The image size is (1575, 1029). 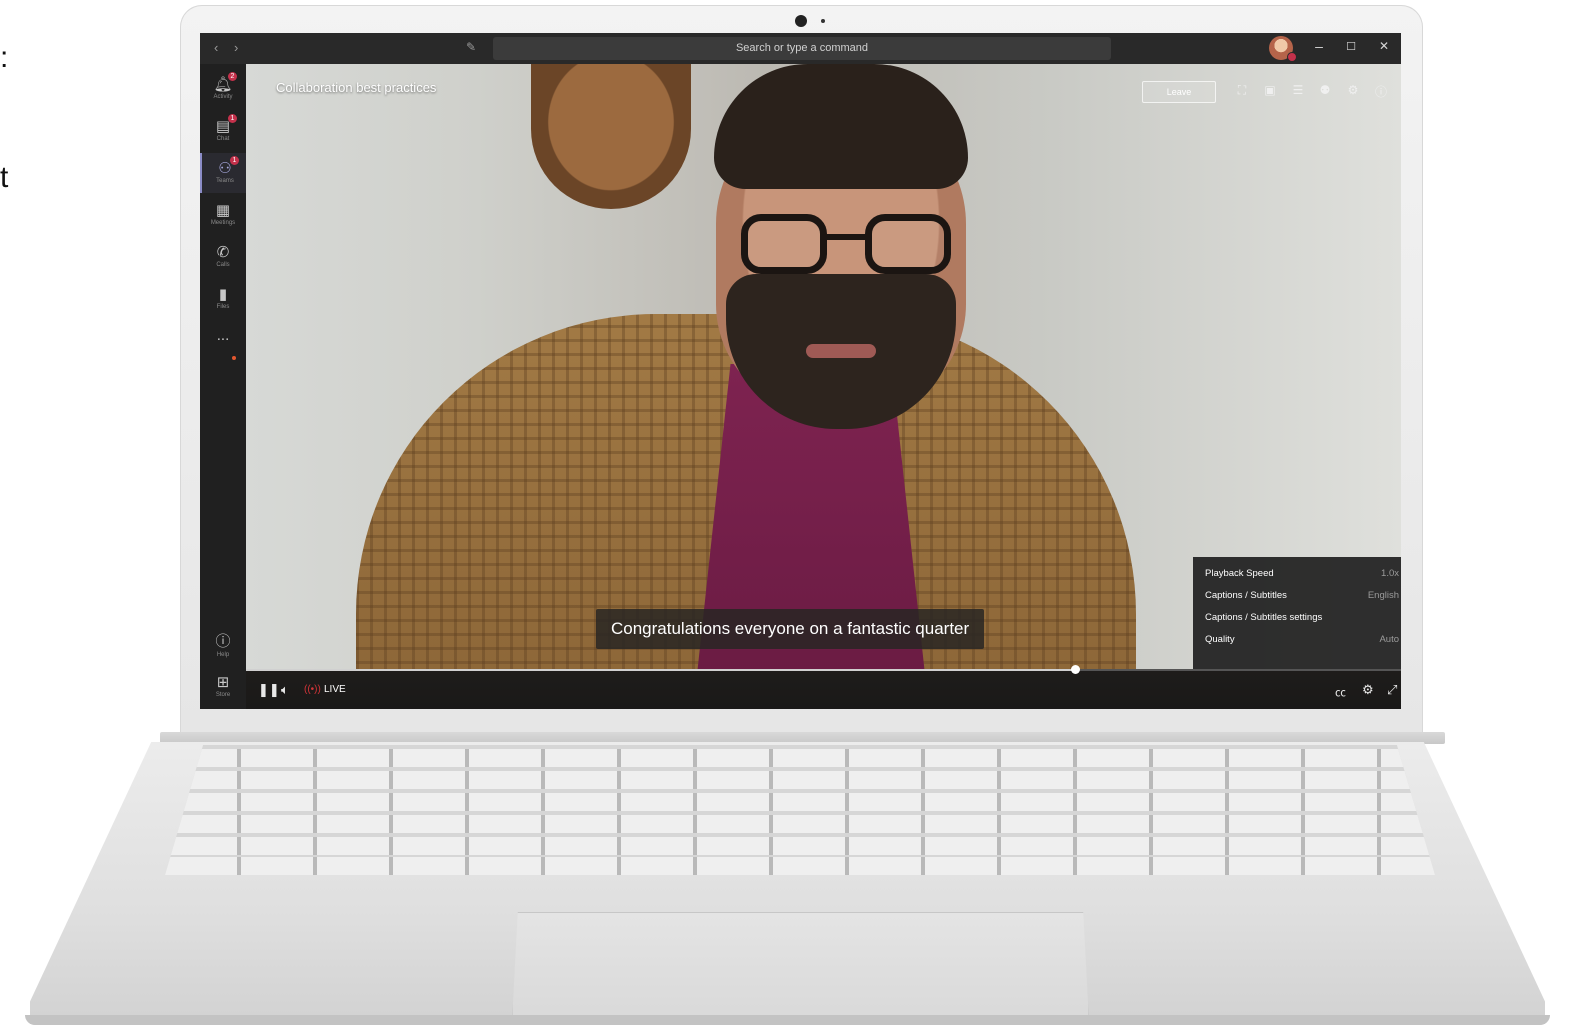 What do you see at coordinates (232, 76) in the screenshot?
I see `notification-badge: 2` at bounding box center [232, 76].